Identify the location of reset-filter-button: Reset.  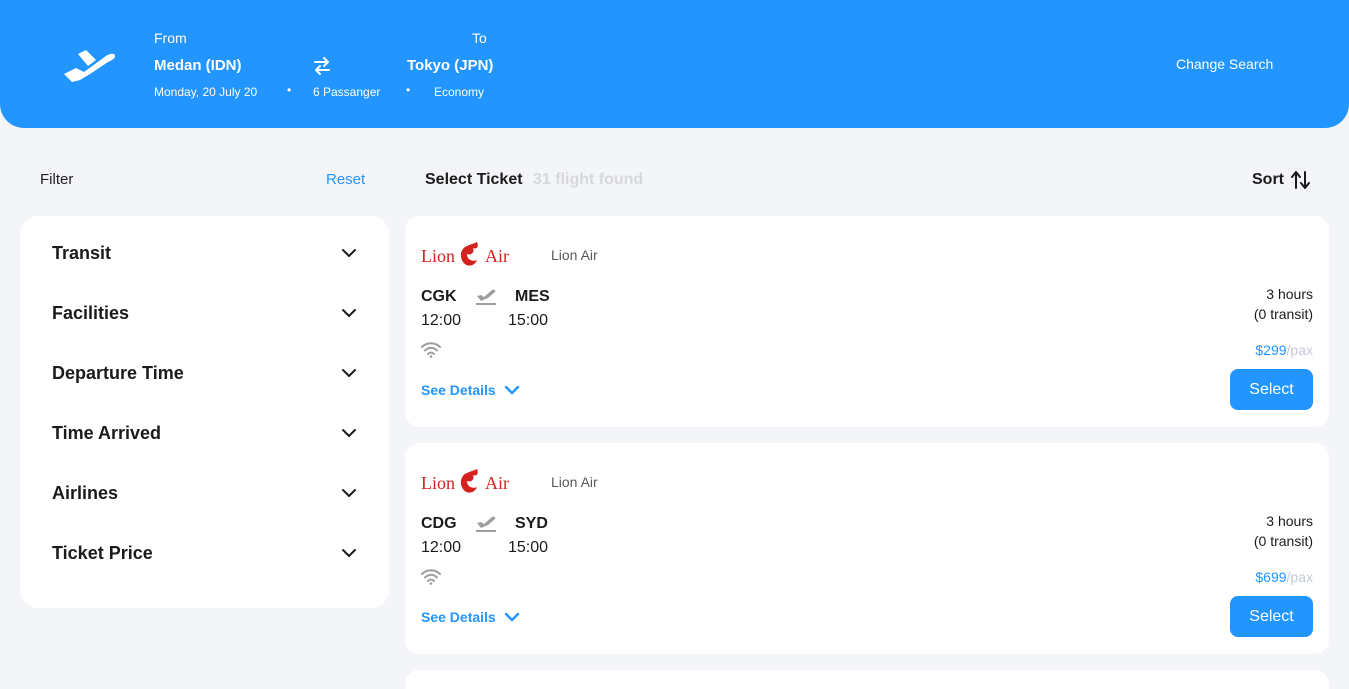
(345, 179).